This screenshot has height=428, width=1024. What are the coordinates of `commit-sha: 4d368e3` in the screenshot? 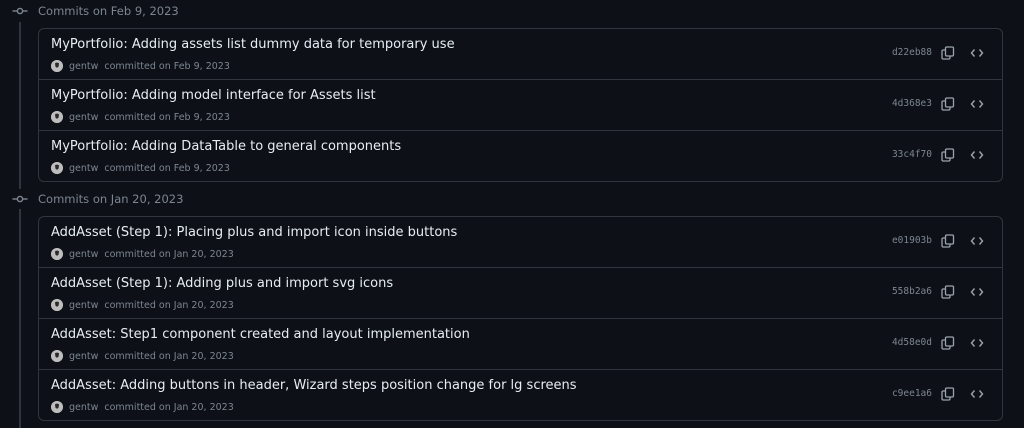 It's located at (911, 103).